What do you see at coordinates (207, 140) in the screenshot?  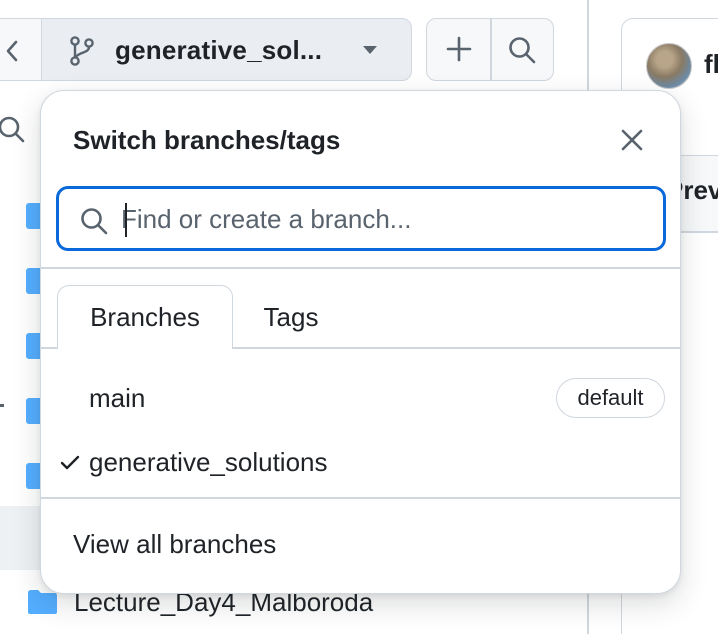 I see `popover-title: Switch branches/tags` at bounding box center [207, 140].